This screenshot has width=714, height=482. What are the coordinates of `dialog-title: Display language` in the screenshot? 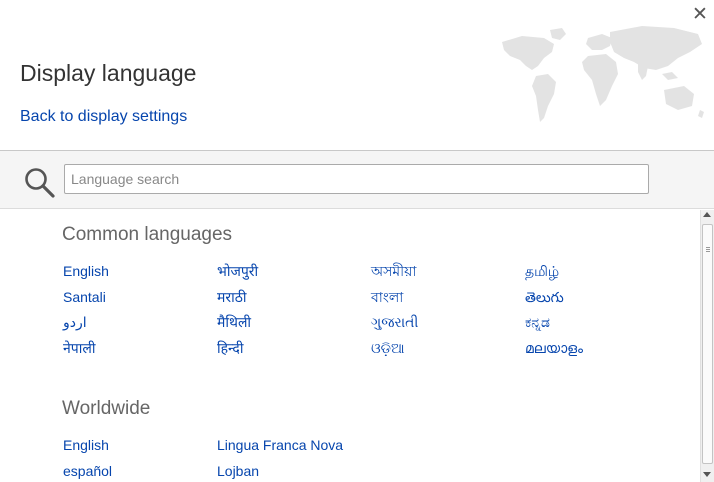 It's located at (108, 73).